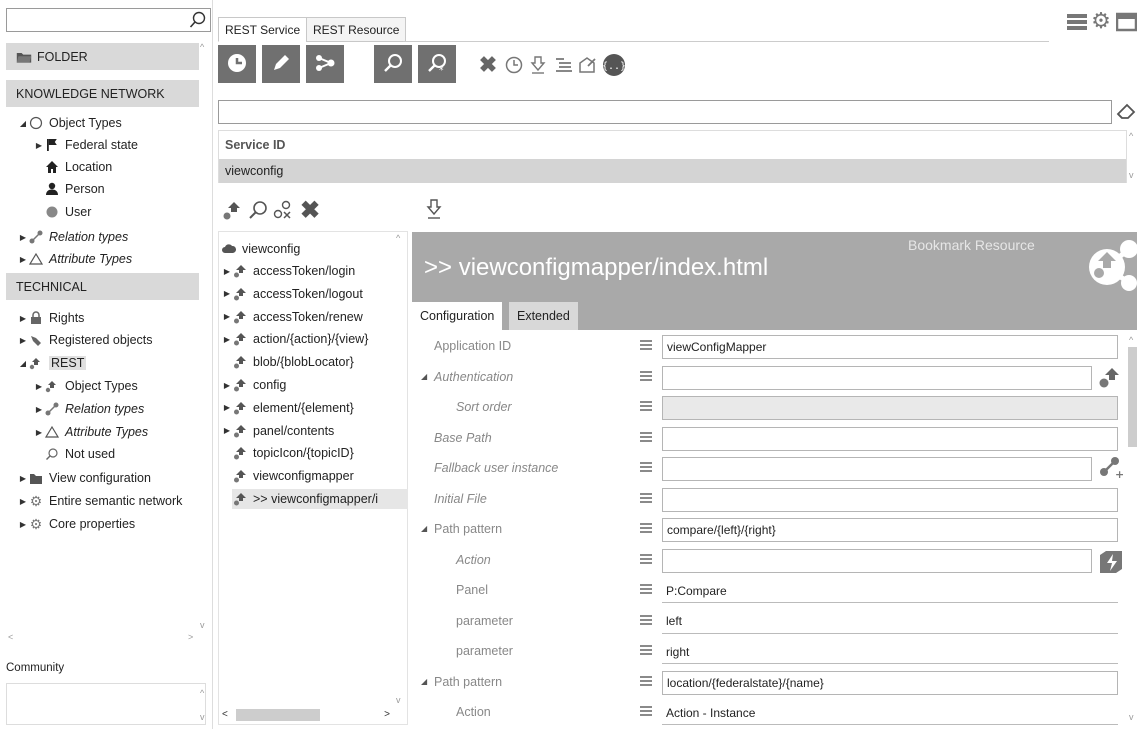 Image resolution: width=1137 pixels, height=729 pixels. I want to click on search-button, so click(393, 64).